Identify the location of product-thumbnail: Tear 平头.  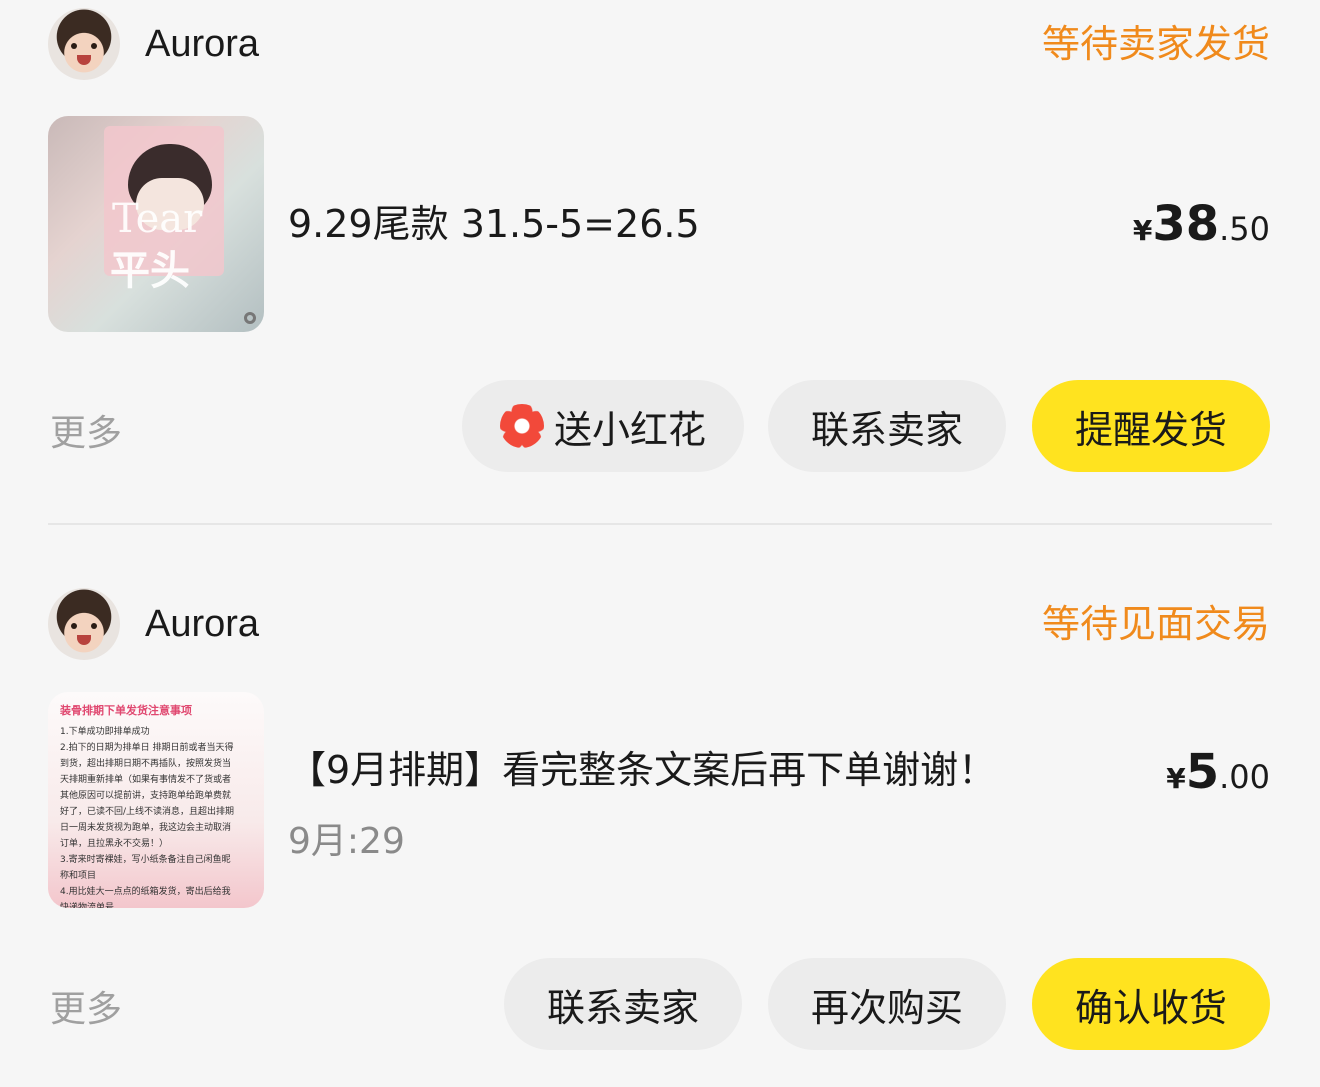
(156, 224).